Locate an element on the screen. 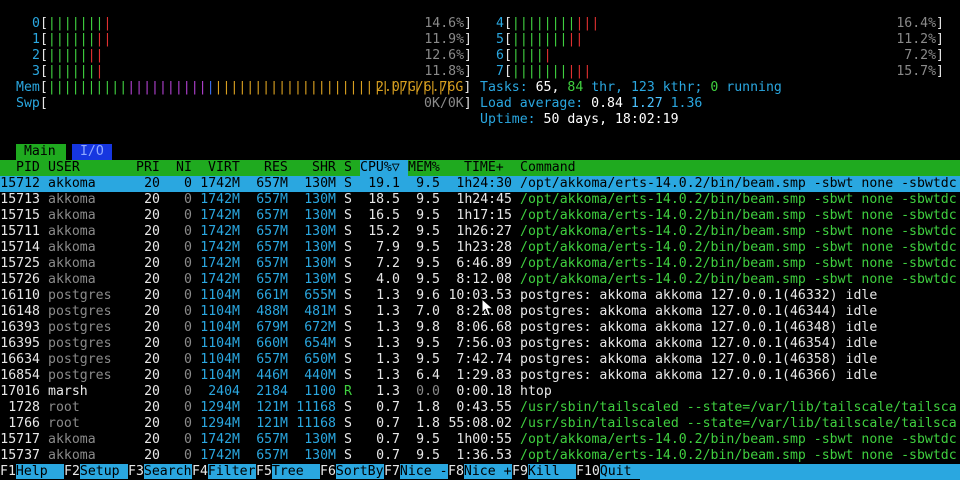  cpu-percent-2: 12.6%] is located at coordinates (448, 55).